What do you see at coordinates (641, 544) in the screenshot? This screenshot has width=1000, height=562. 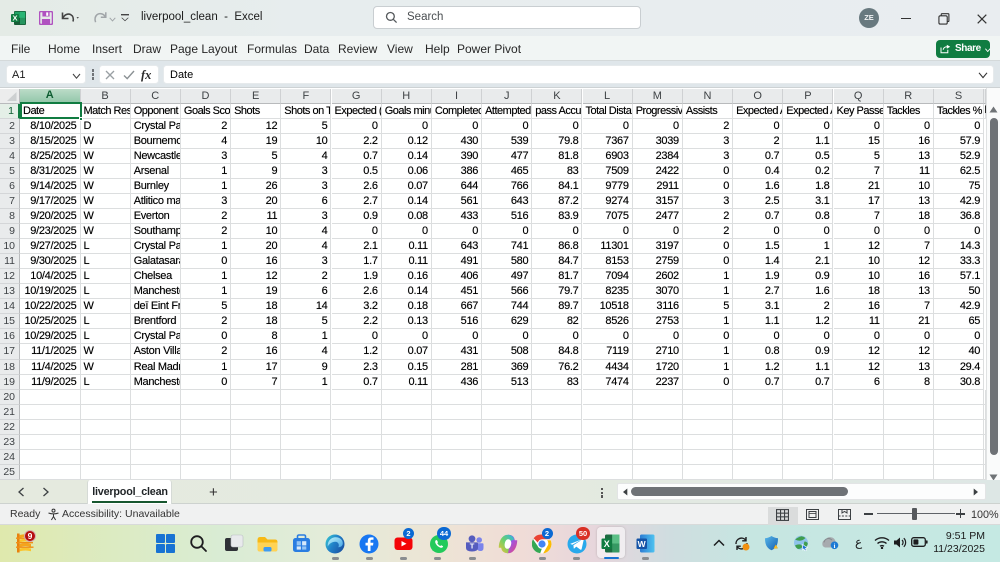 I see `svg-text: W` at bounding box center [641, 544].